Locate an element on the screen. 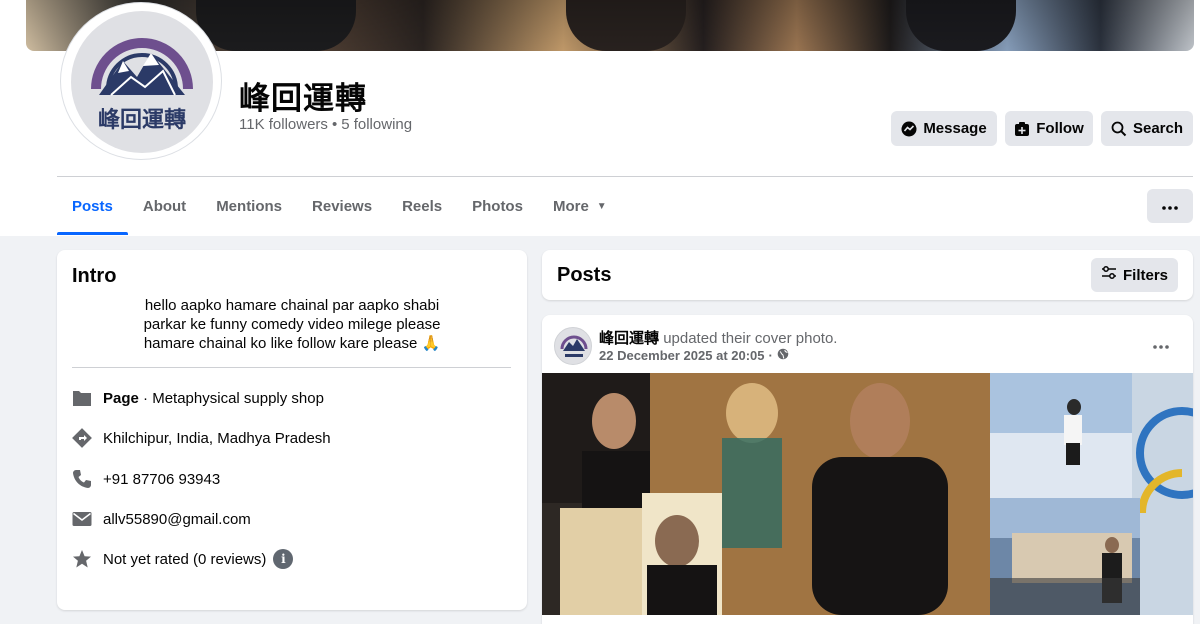 This screenshot has height=624, width=1200. tab-label: Reels is located at coordinates (422, 206).